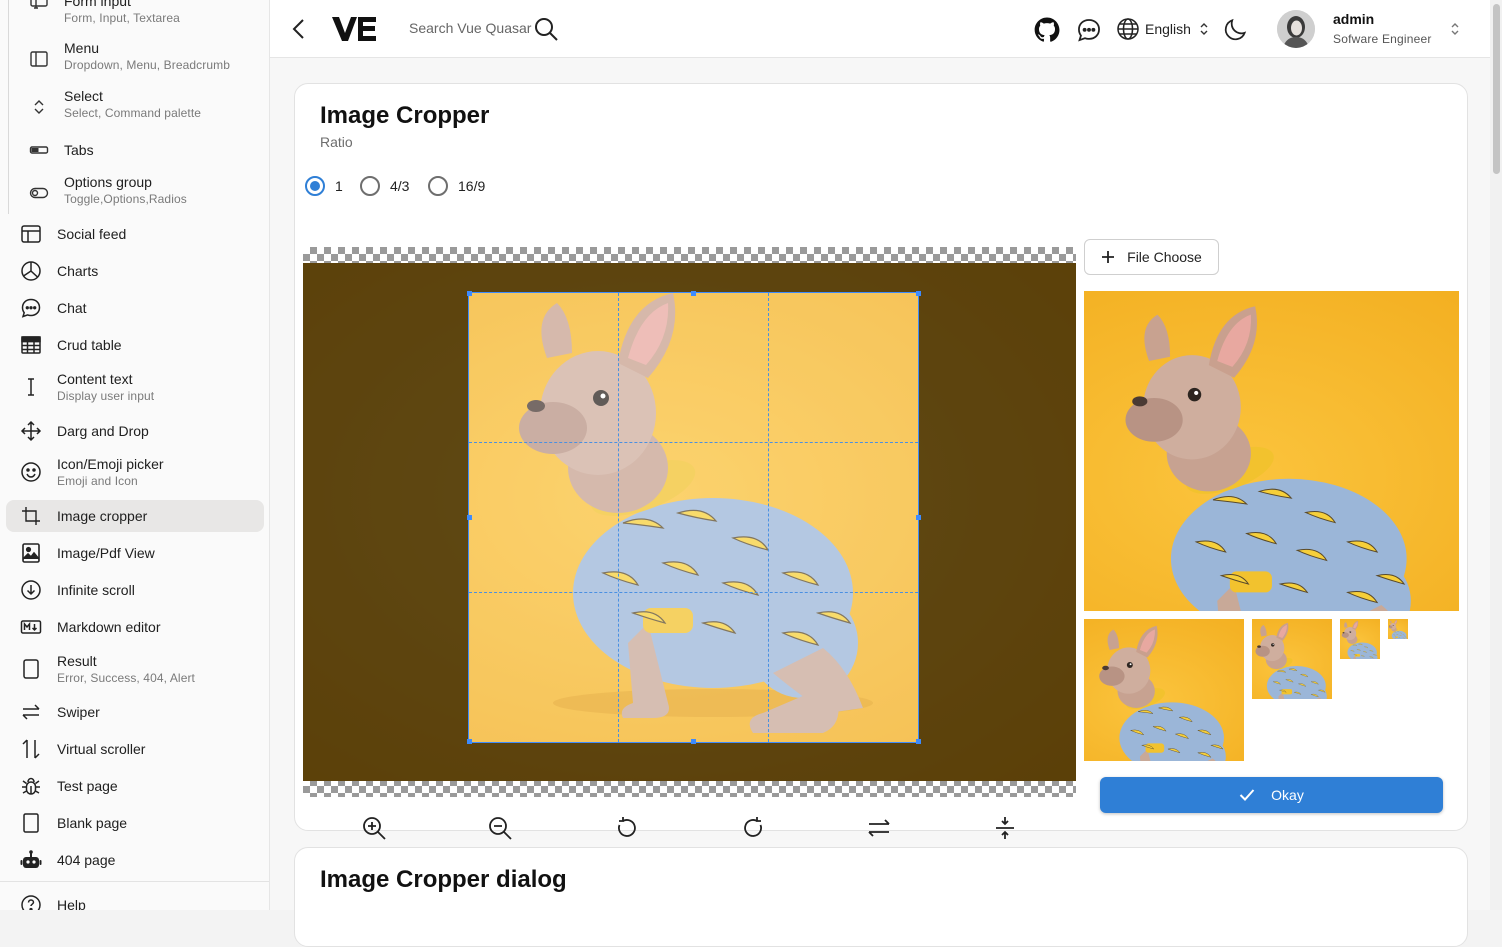 This screenshot has width=1502, height=947. Describe the element at coordinates (354, 29) in the screenshot. I see `logo` at that location.